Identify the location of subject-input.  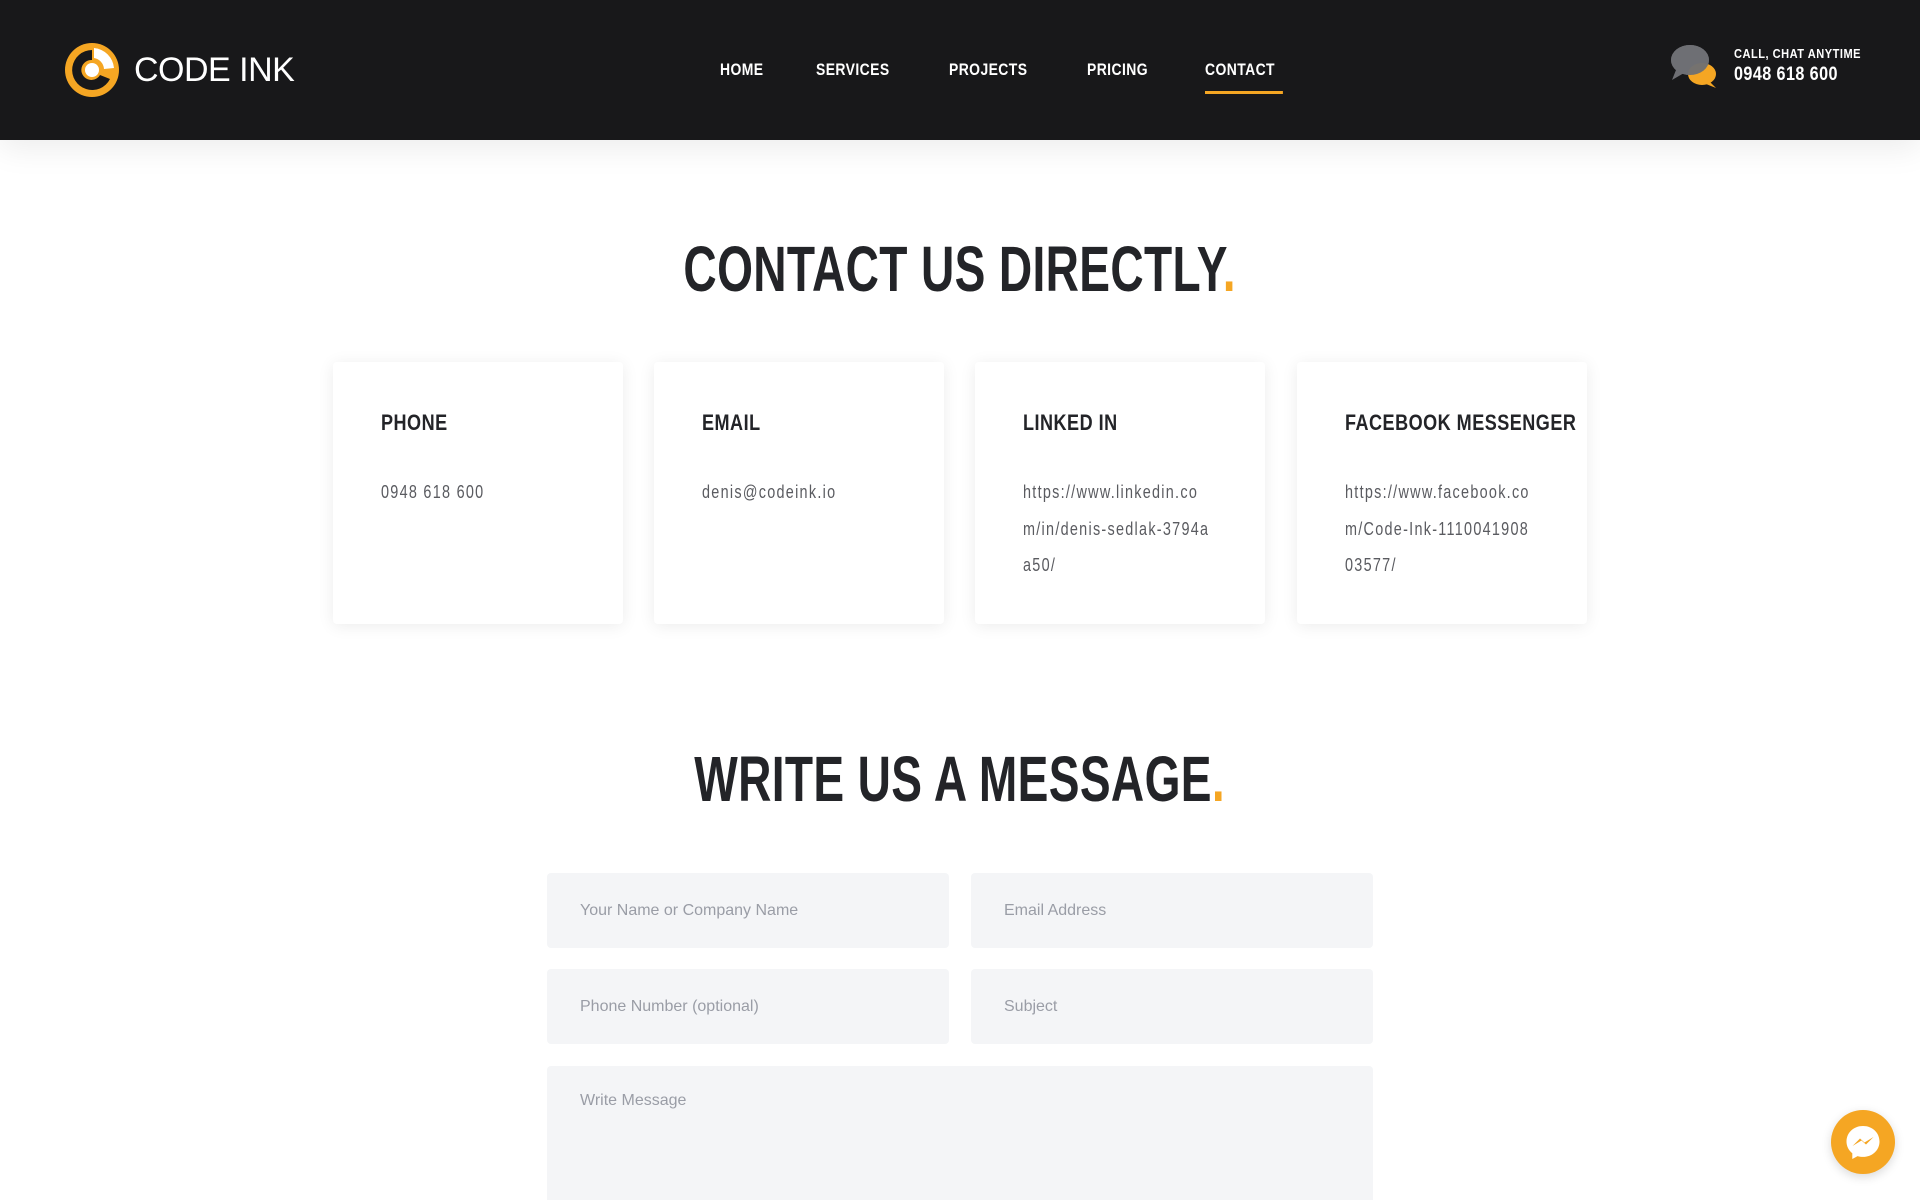
(1172, 1006).